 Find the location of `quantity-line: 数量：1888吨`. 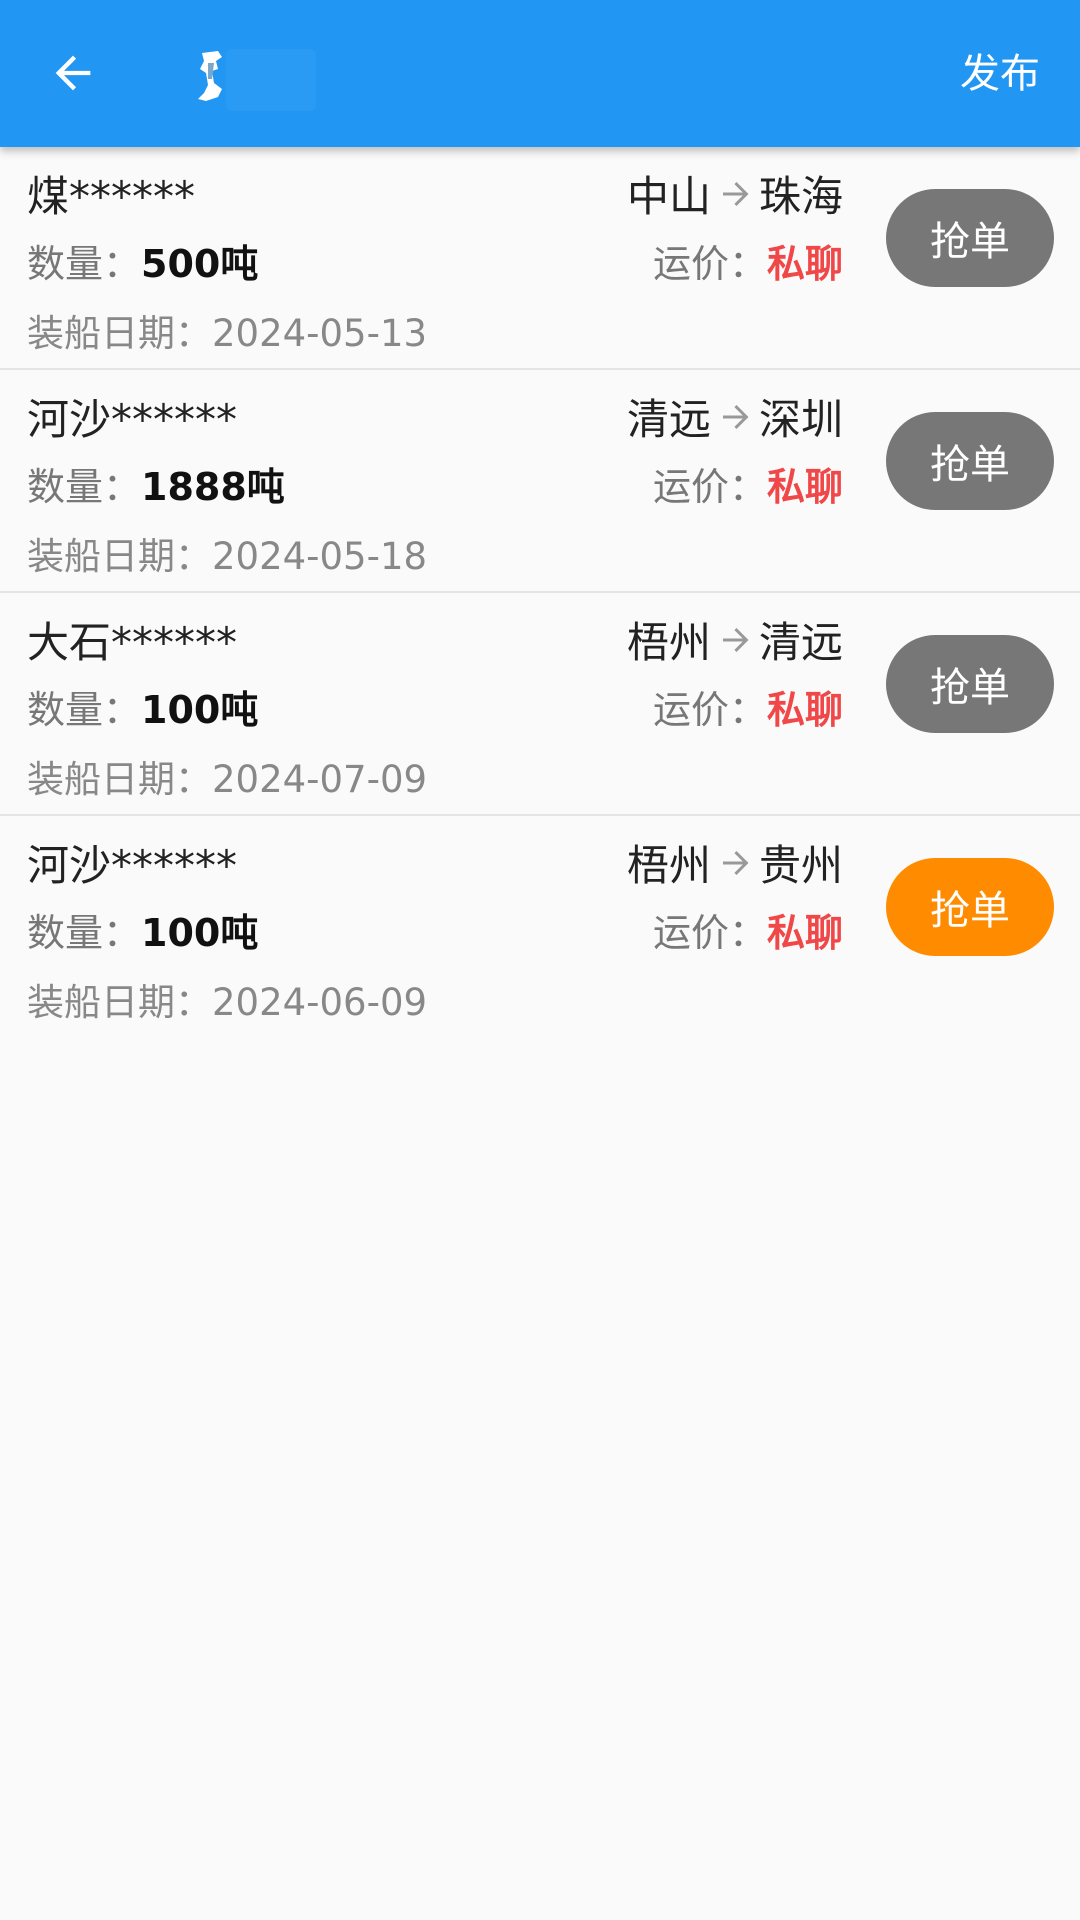

quantity-line: 数量：1888吨 is located at coordinates (156, 483).